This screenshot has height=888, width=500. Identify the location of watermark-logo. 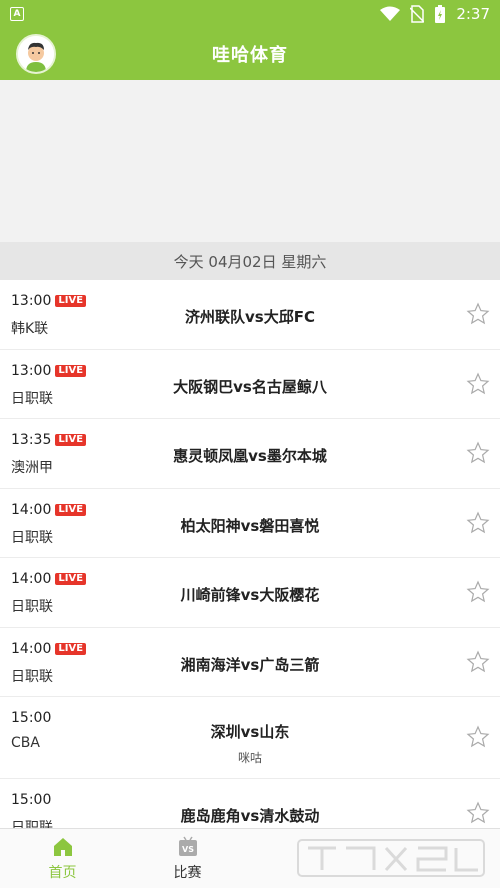
(391, 858).